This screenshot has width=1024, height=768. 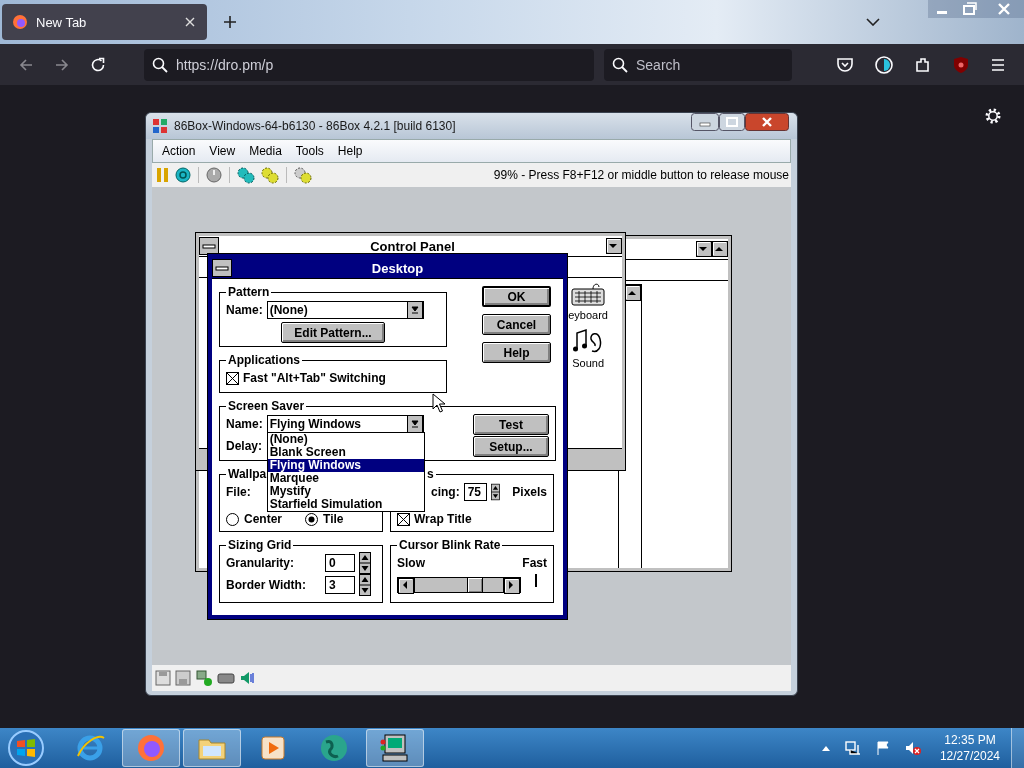 I want to click on menu-item: View, so click(x=222, y=151).